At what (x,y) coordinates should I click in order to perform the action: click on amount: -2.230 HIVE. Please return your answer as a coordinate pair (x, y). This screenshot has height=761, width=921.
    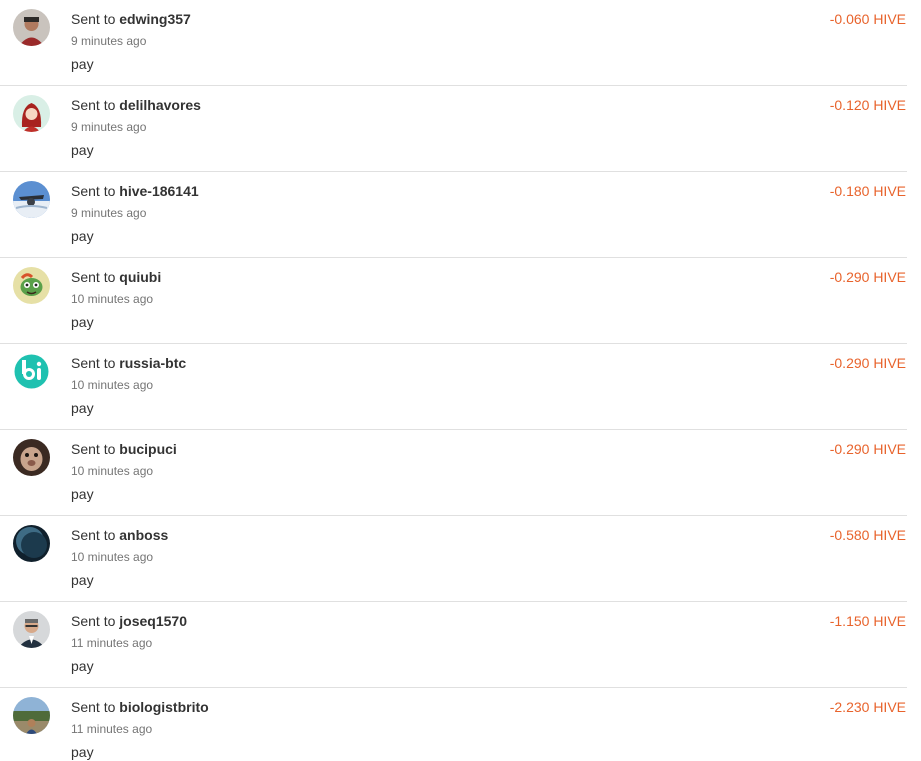
    Looking at the image, I should click on (867, 707).